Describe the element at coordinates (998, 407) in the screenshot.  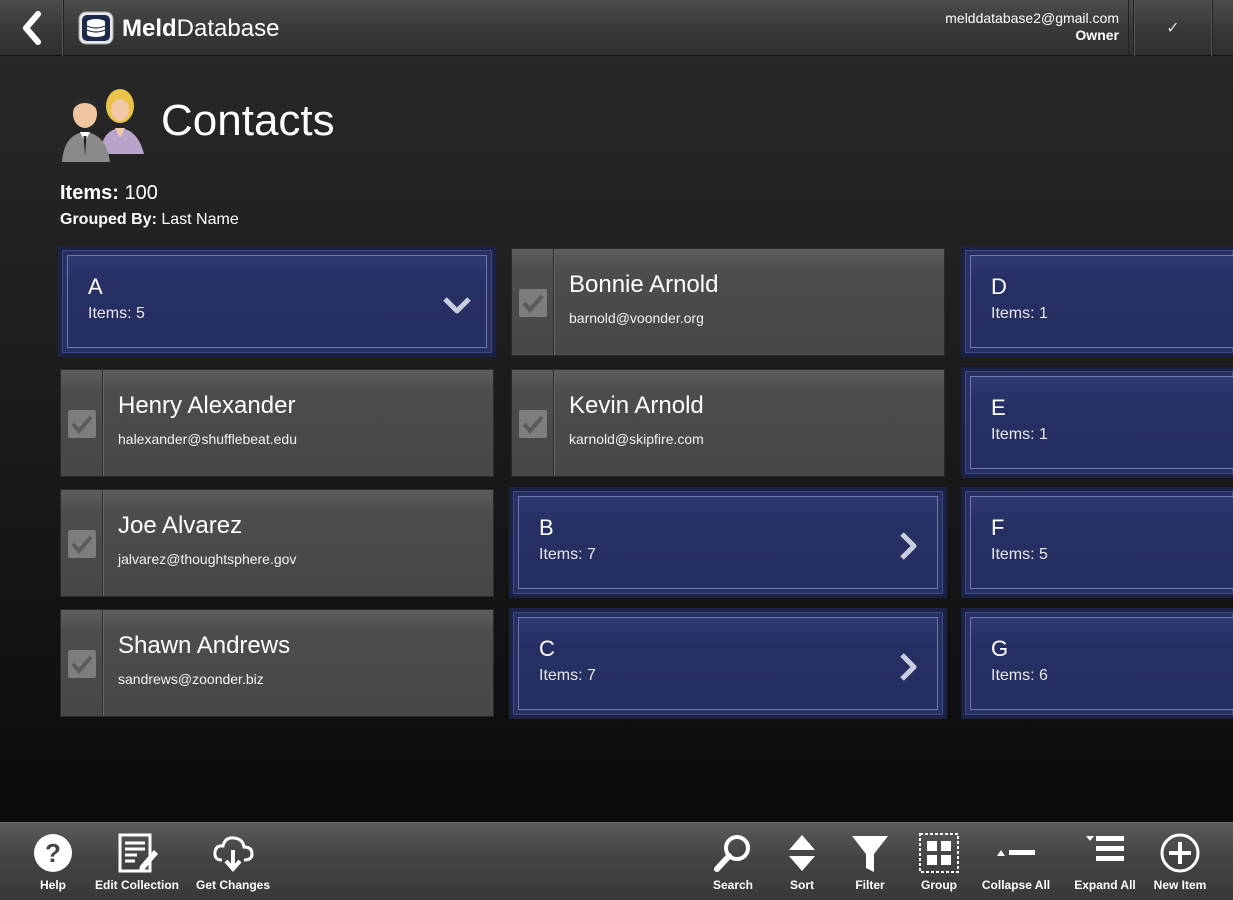
I see `group-letter: E` at that location.